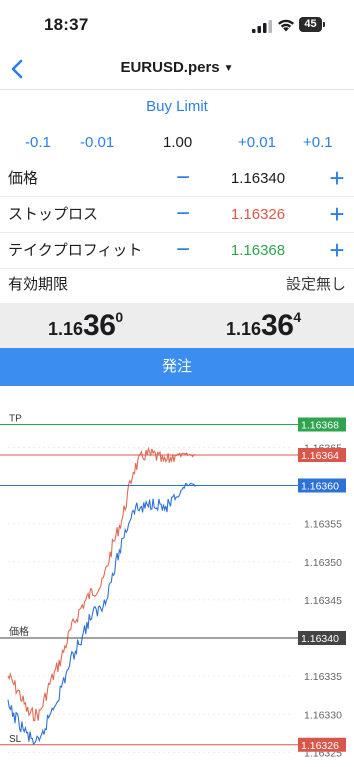  Describe the element at coordinates (257, 143) in the screenshot. I see `volume-plus-0.01-button: +0.01` at that location.